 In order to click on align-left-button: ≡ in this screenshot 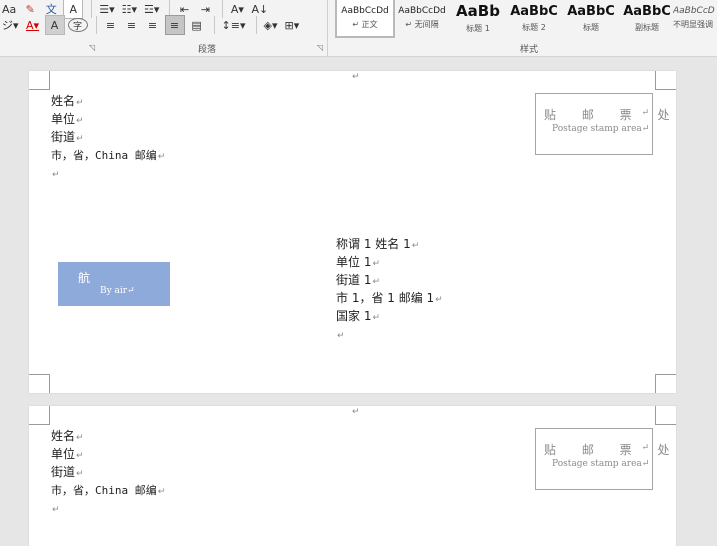, I will do `click(111, 25)`.